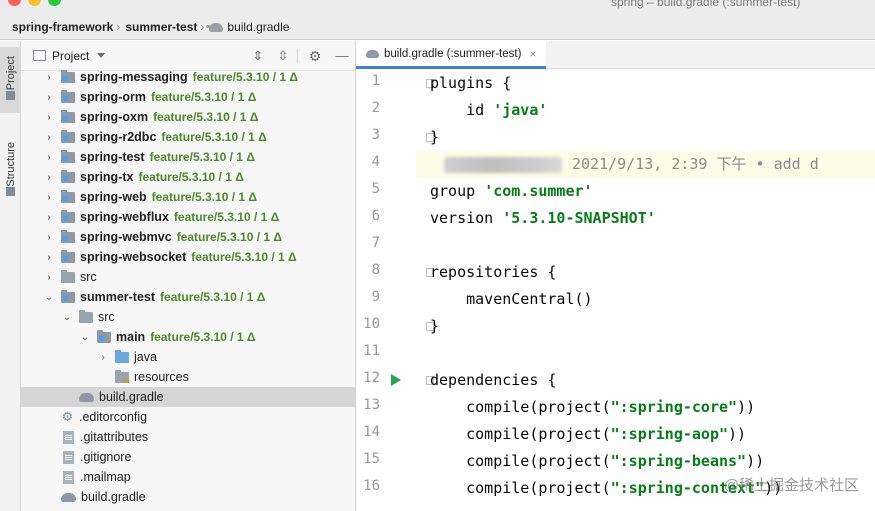 Image resolution: width=875 pixels, height=511 pixels. I want to click on breadcrumb-item-module: summer-test, so click(161, 27).